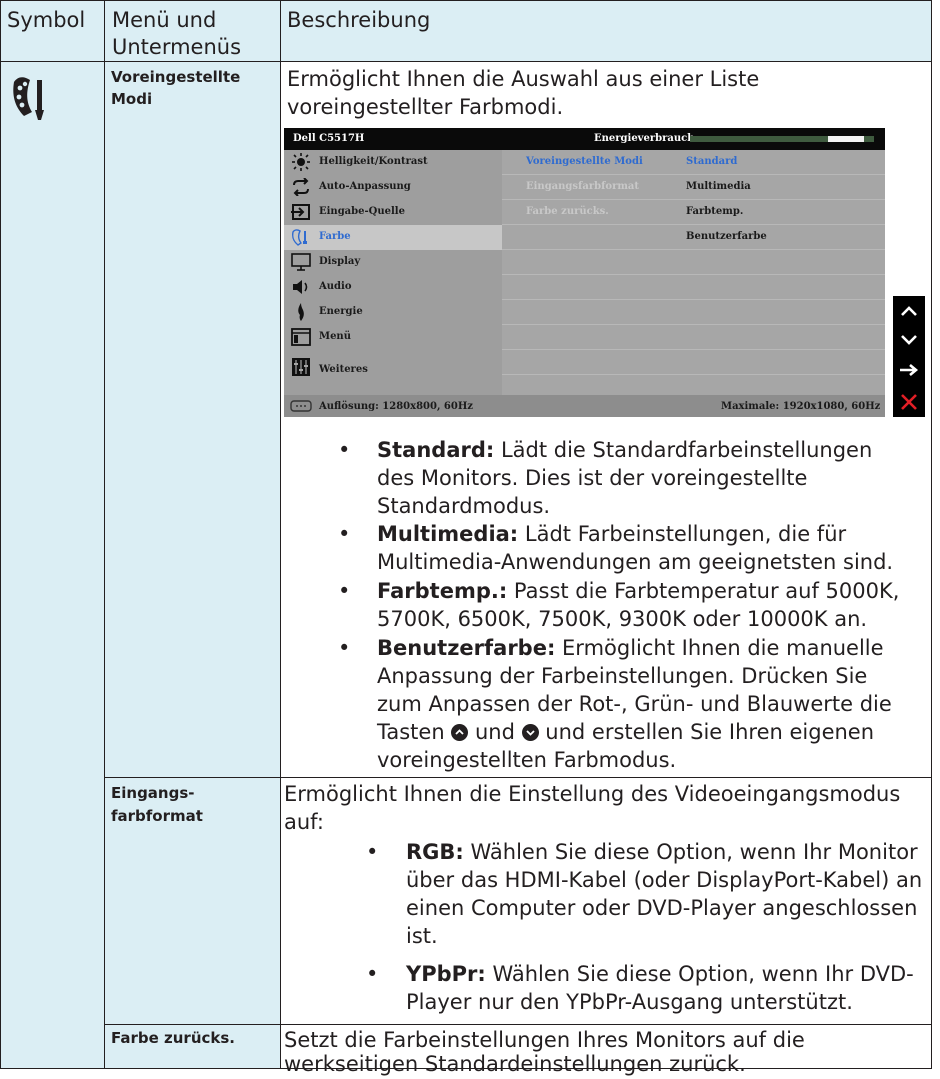 The image size is (940, 1079). I want to click on osd-option-custom-color: Benutzerfarbe, so click(726, 236).